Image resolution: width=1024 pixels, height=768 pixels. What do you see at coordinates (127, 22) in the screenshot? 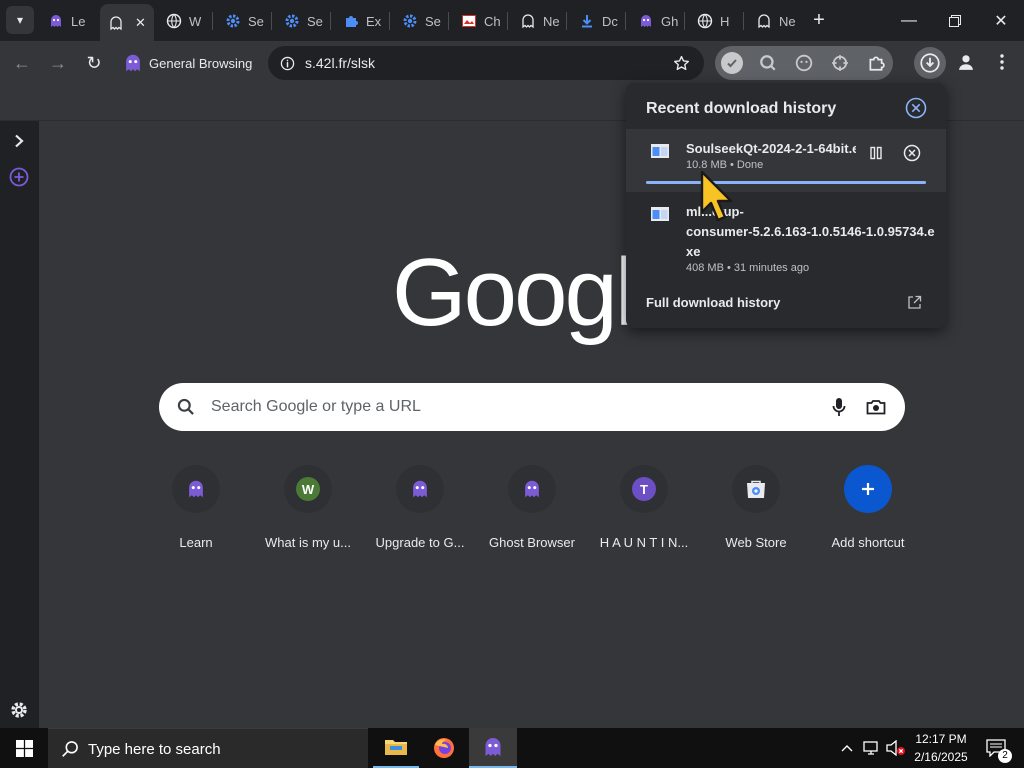
I see `tab-2-active: ✕` at bounding box center [127, 22].